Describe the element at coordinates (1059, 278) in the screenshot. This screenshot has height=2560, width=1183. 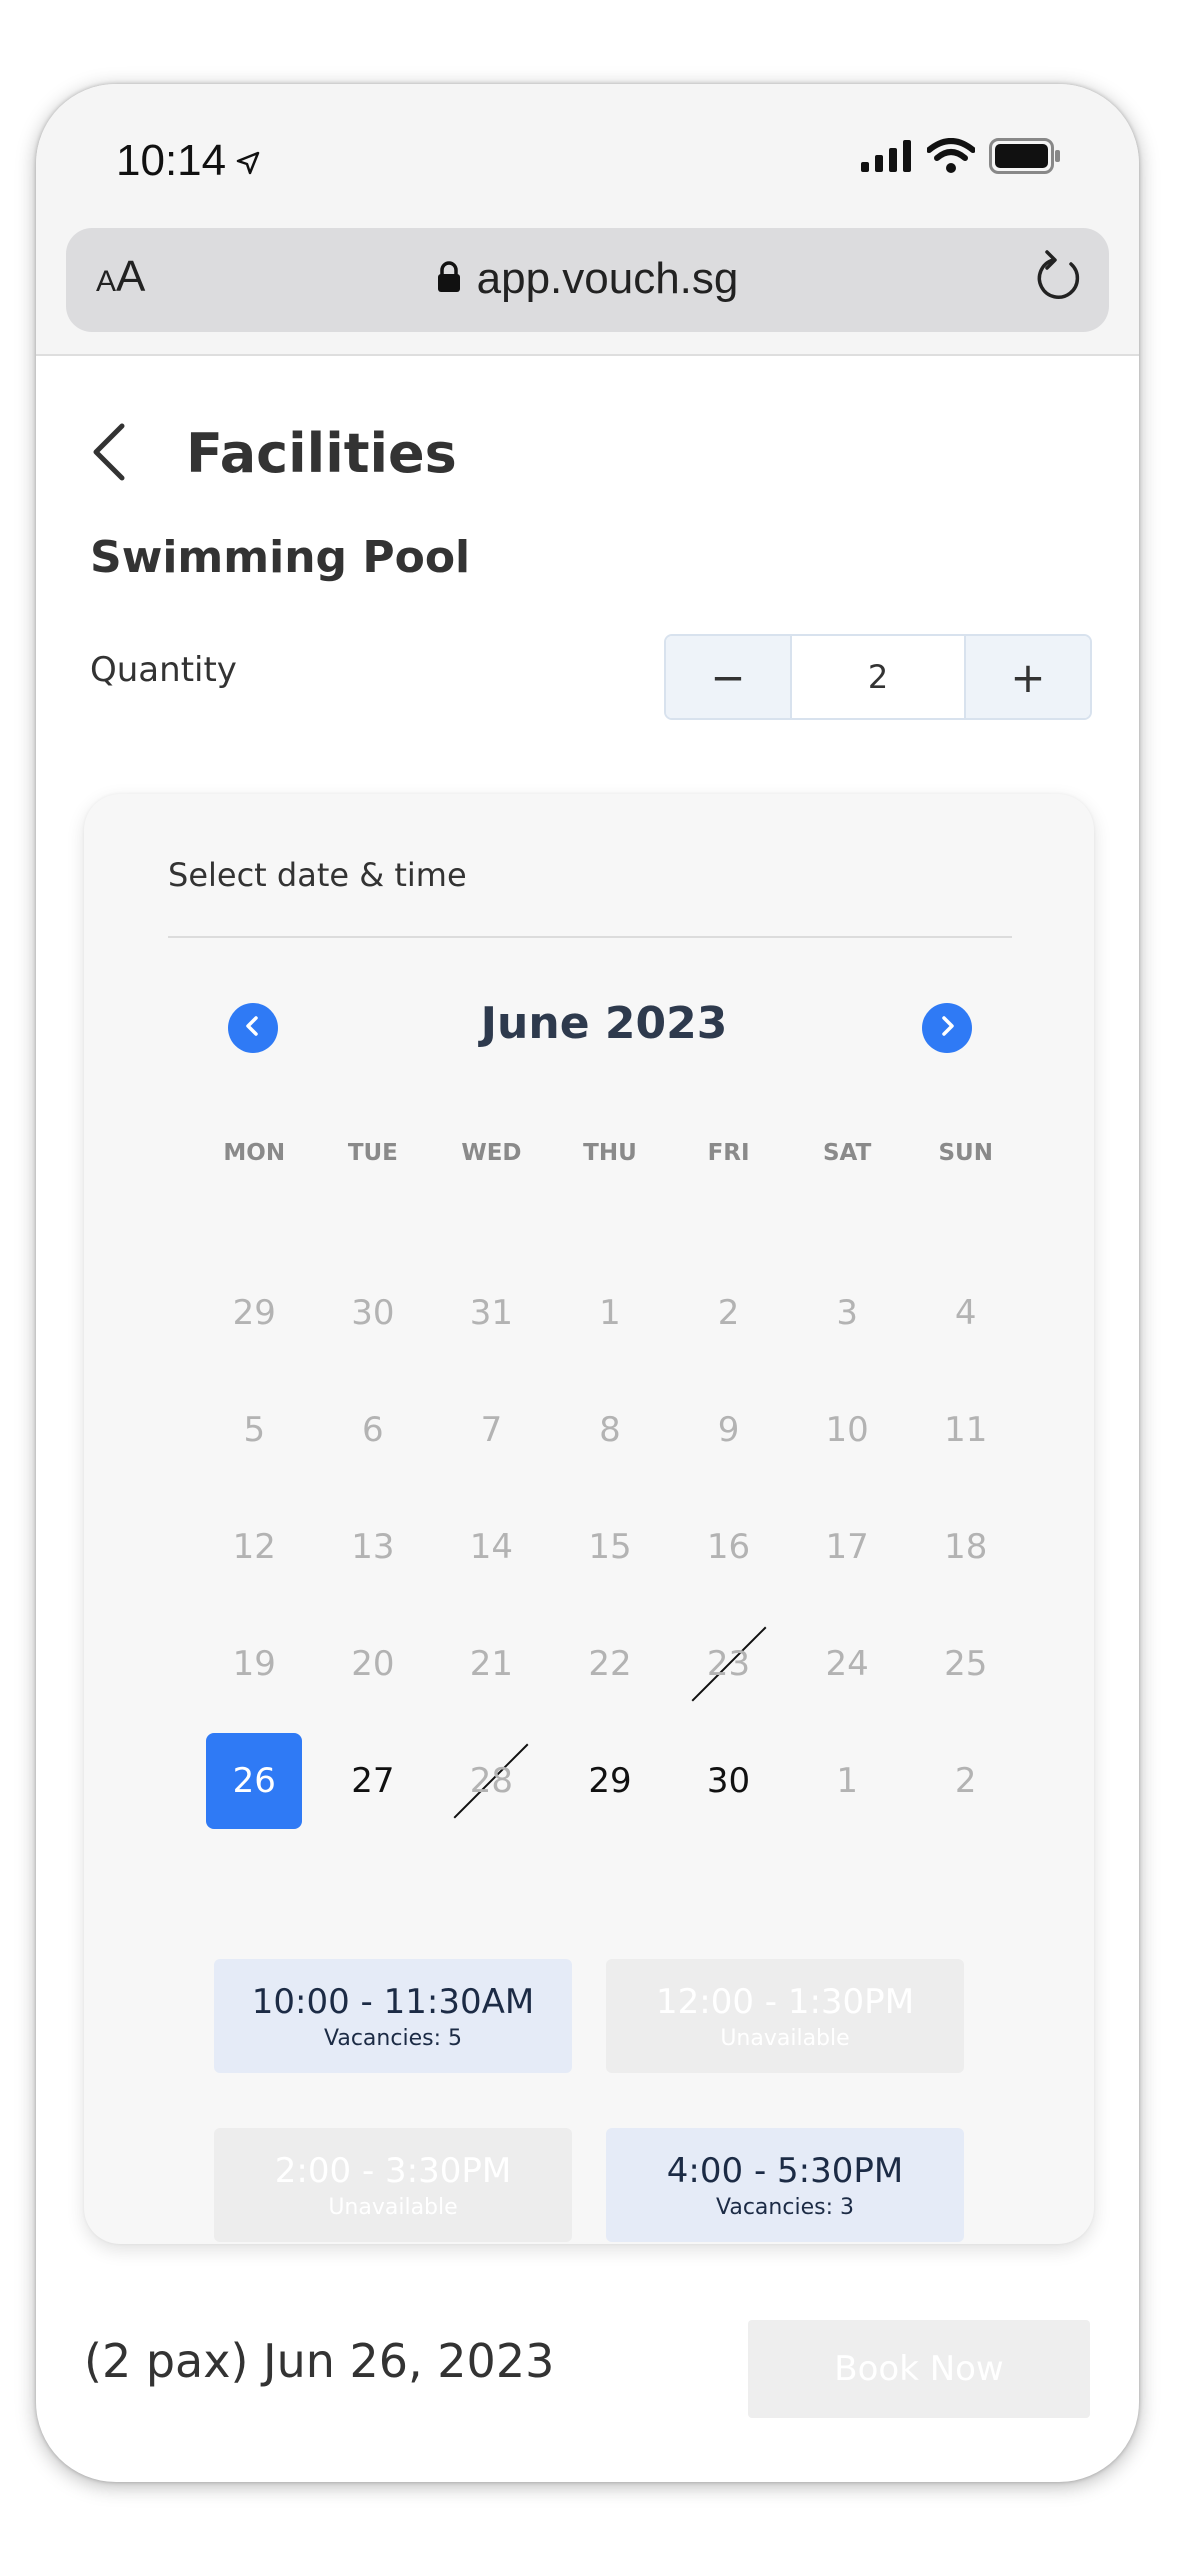
I see `reload-icon` at that location.